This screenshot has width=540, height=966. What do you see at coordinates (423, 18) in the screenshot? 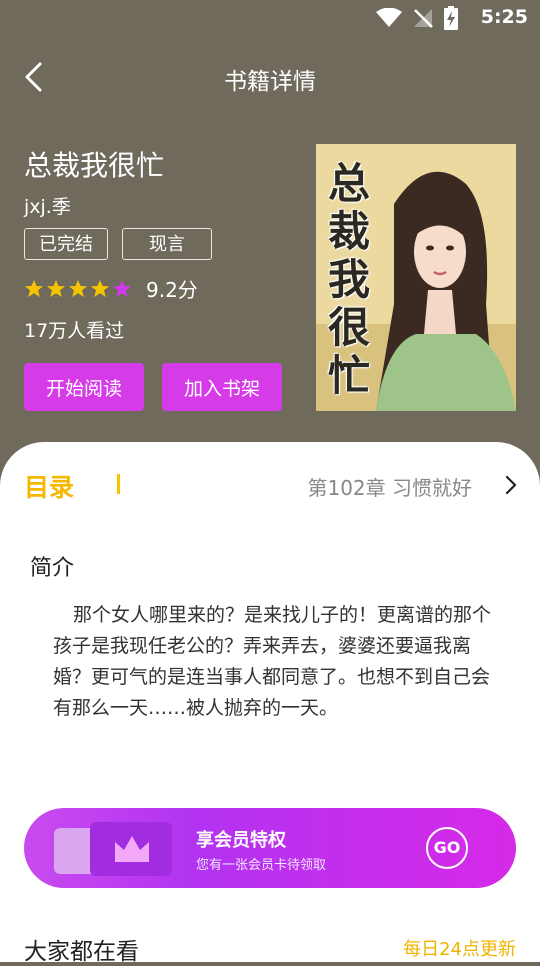
I see `no-signal-icon` at bounding box center [423, 18].